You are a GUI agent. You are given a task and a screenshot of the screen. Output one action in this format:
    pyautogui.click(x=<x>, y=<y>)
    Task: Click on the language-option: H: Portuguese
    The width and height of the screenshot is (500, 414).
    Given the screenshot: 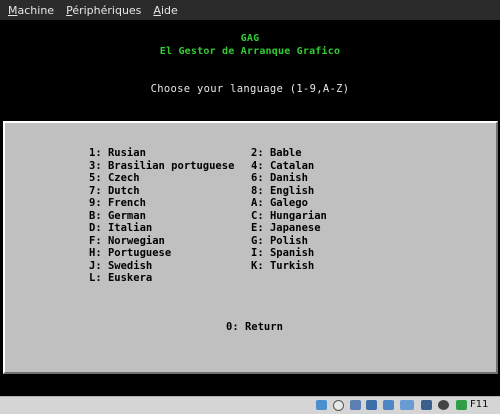 What is the action you would take?
    pyautogui.click(x=161, y=253)
    